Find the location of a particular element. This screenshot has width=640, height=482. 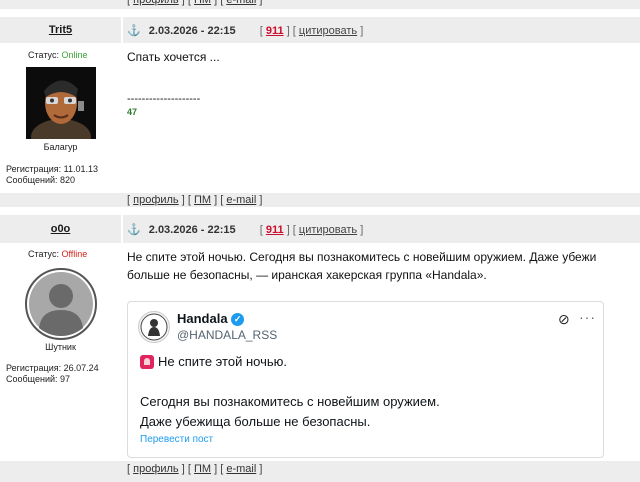

handala-logo-icon is located at coordinates (154, 327).